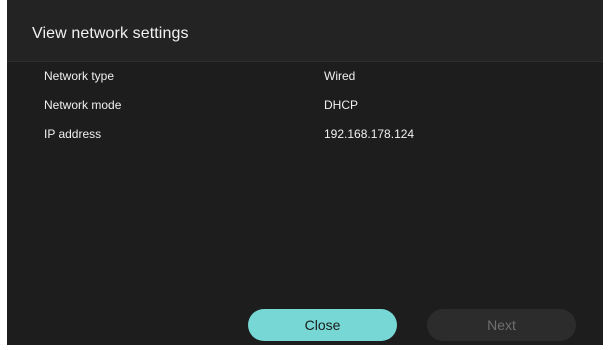  I want to click on setting-row-network-type: Network type Wired, so click(305, 76).